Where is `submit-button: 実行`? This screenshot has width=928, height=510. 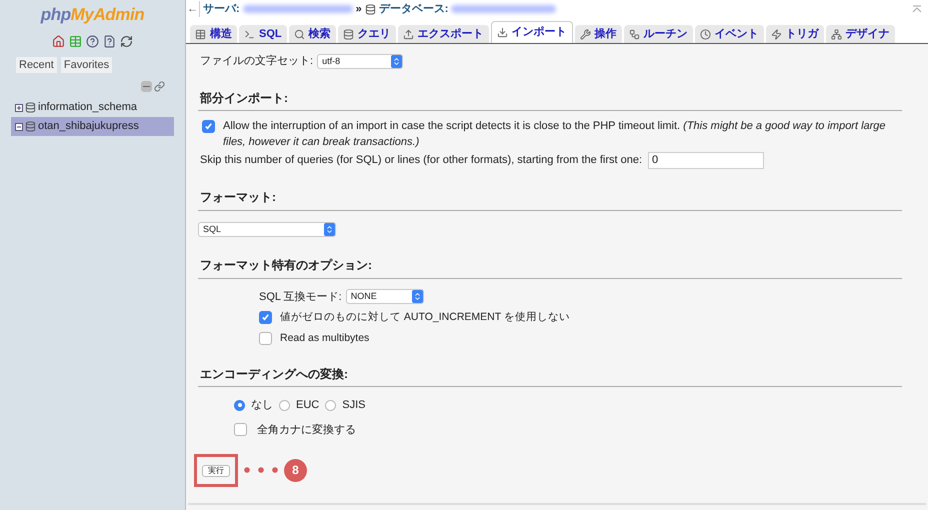
submit-button: 実行 is located at coordinates (216, 471).